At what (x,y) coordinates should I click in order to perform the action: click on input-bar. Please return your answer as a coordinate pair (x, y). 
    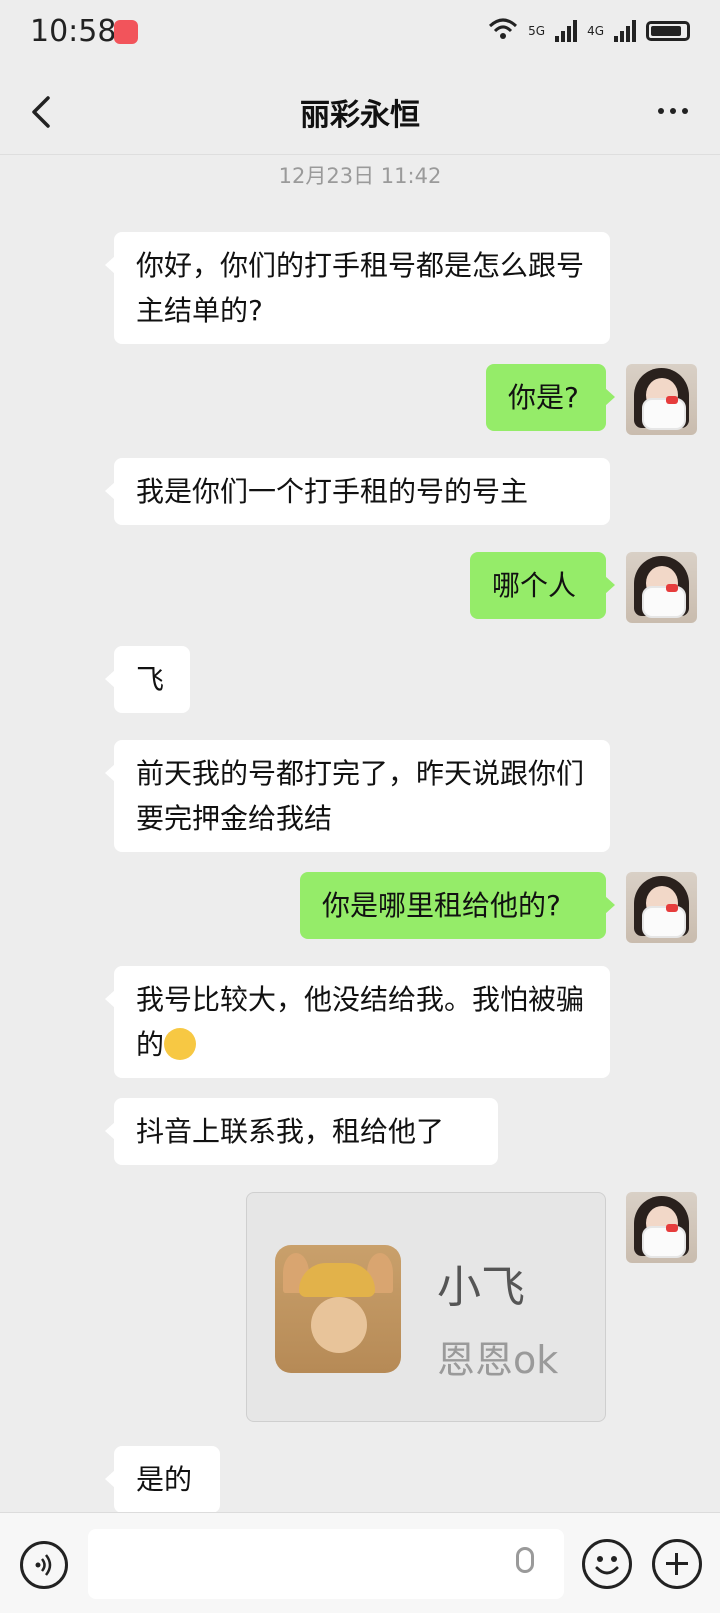
    Looking at the image, I should click on (360, 1562).